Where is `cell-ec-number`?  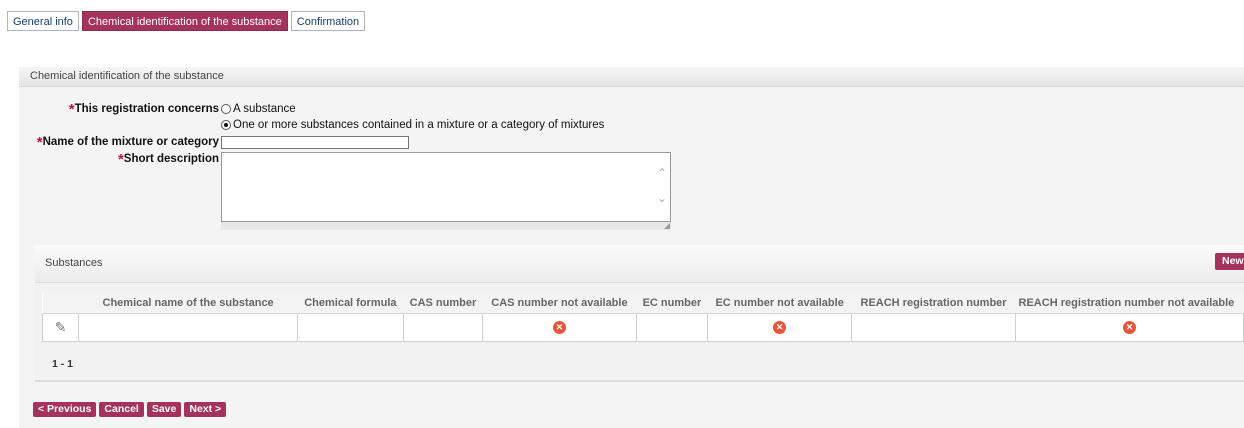
cell-ec-number is located at coordinates (672, 327).